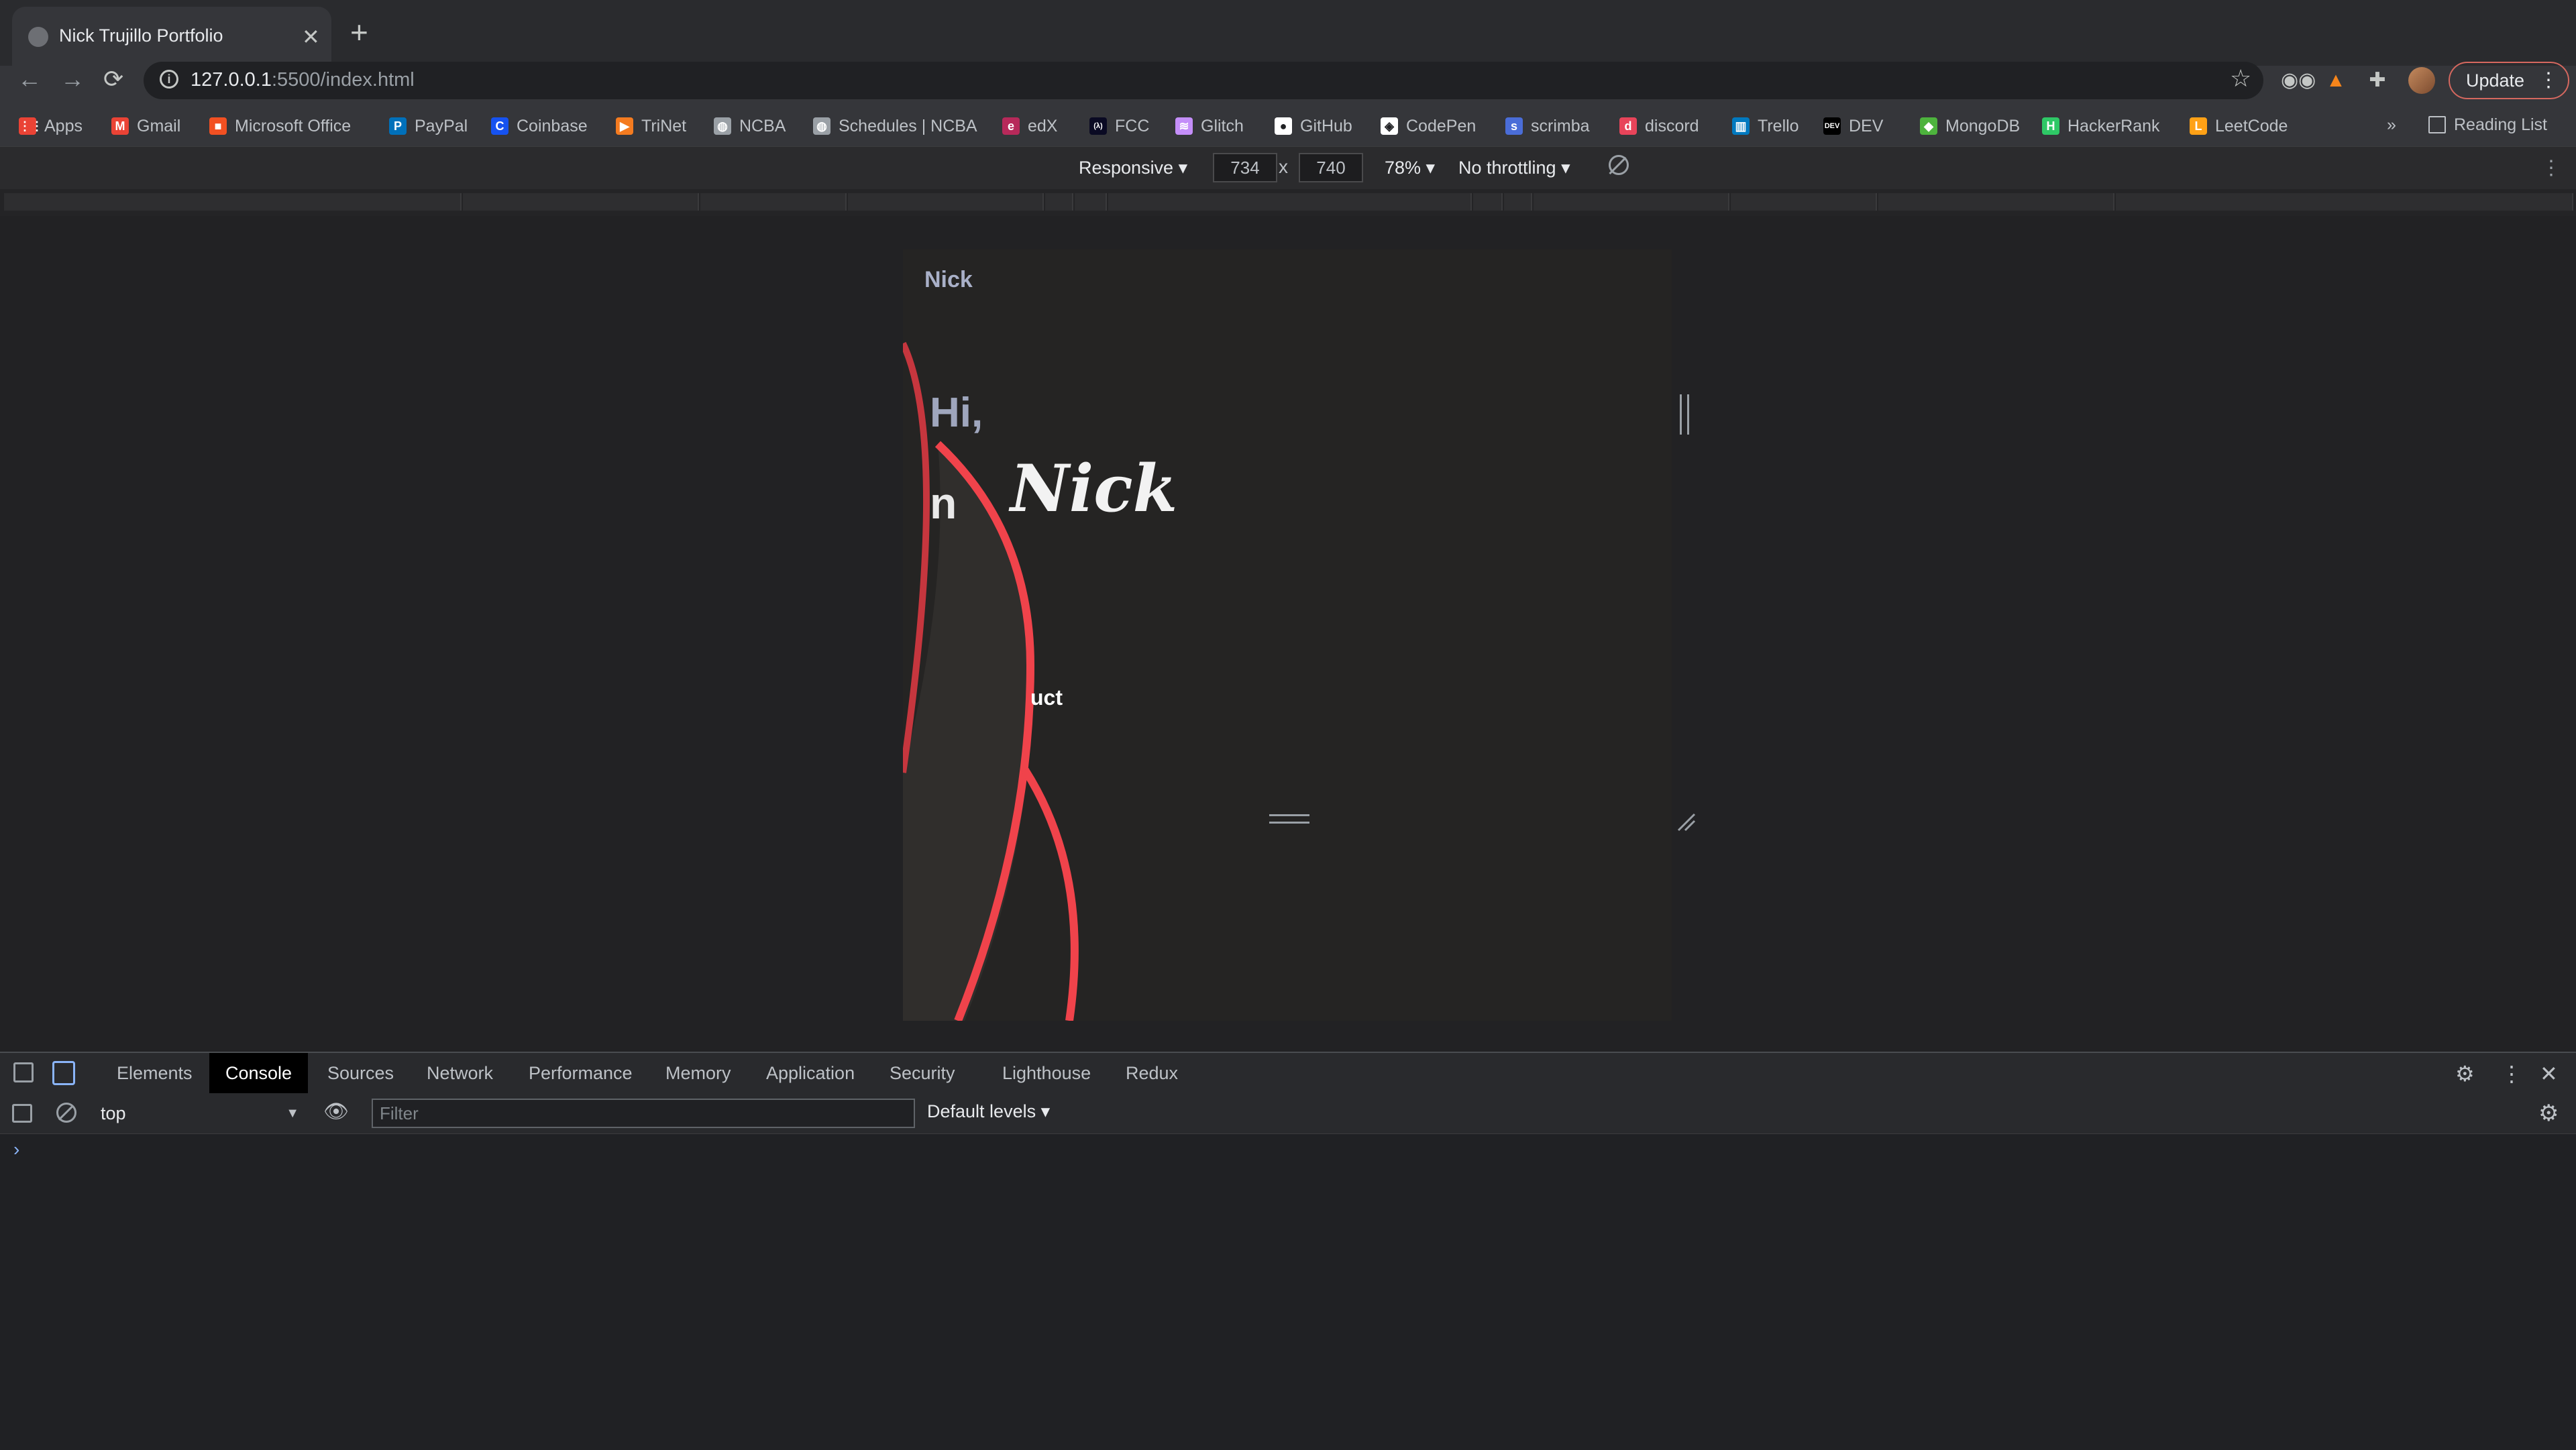 This screenshot has height=1450, width=2576. I want to click on viewport-height-handle, so click(1289, 819).